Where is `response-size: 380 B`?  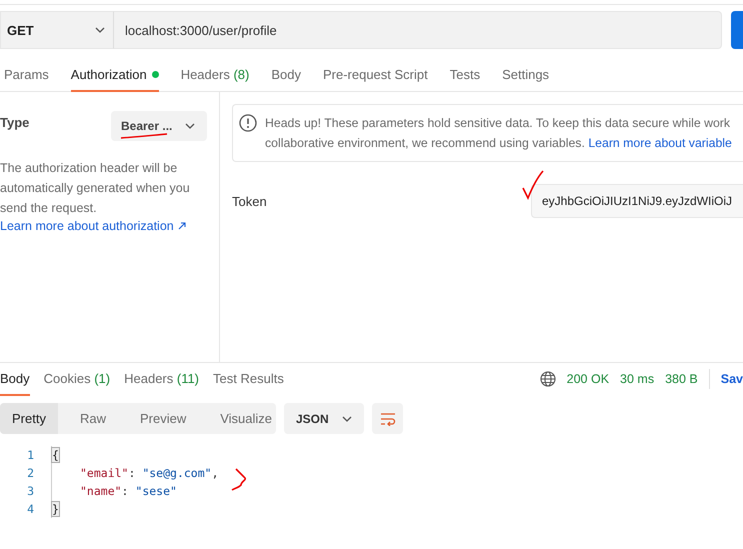 response-size: 380 B is located at coordinates (681, 379).